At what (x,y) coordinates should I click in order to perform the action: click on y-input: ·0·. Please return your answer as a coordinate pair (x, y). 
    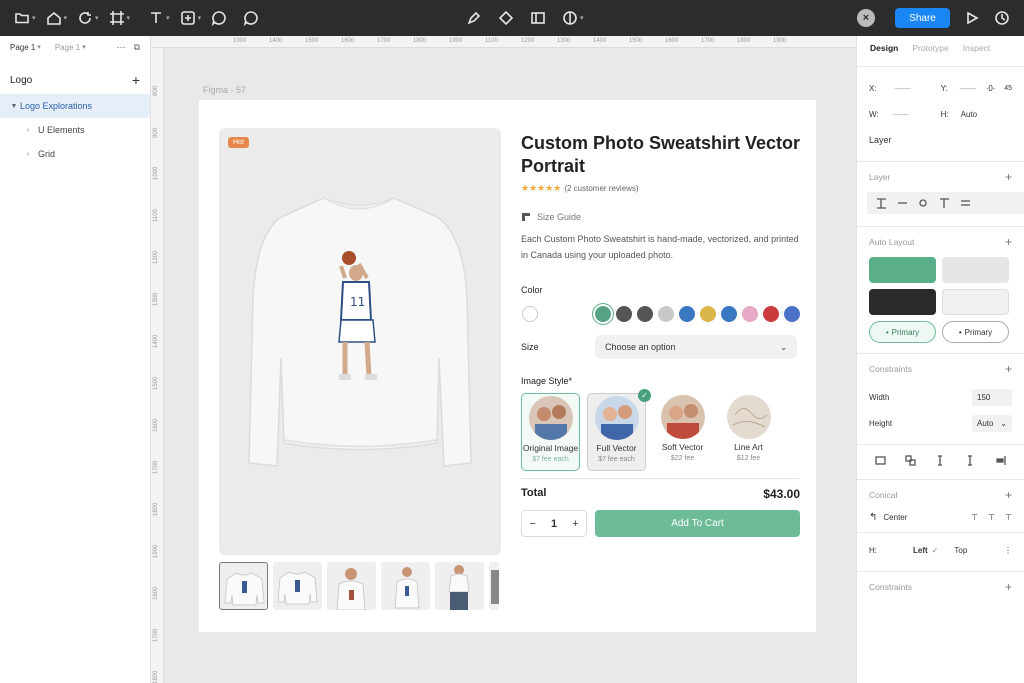
    Looking at the image, I should click on (991, 88).